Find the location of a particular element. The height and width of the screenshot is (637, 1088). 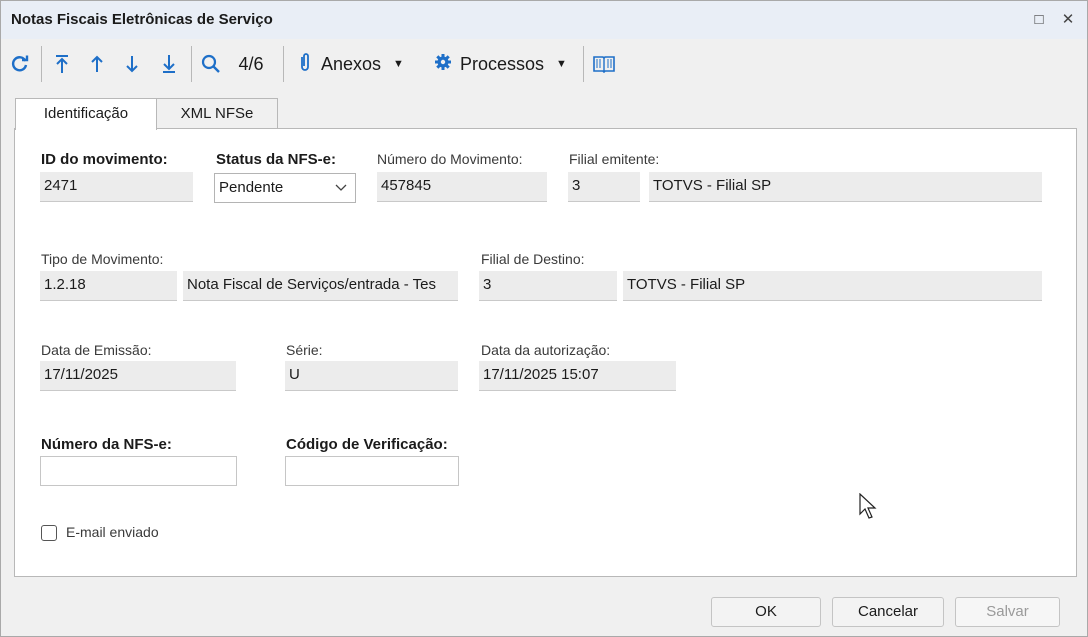

first-record-icon is located at coordinates (62, 64).